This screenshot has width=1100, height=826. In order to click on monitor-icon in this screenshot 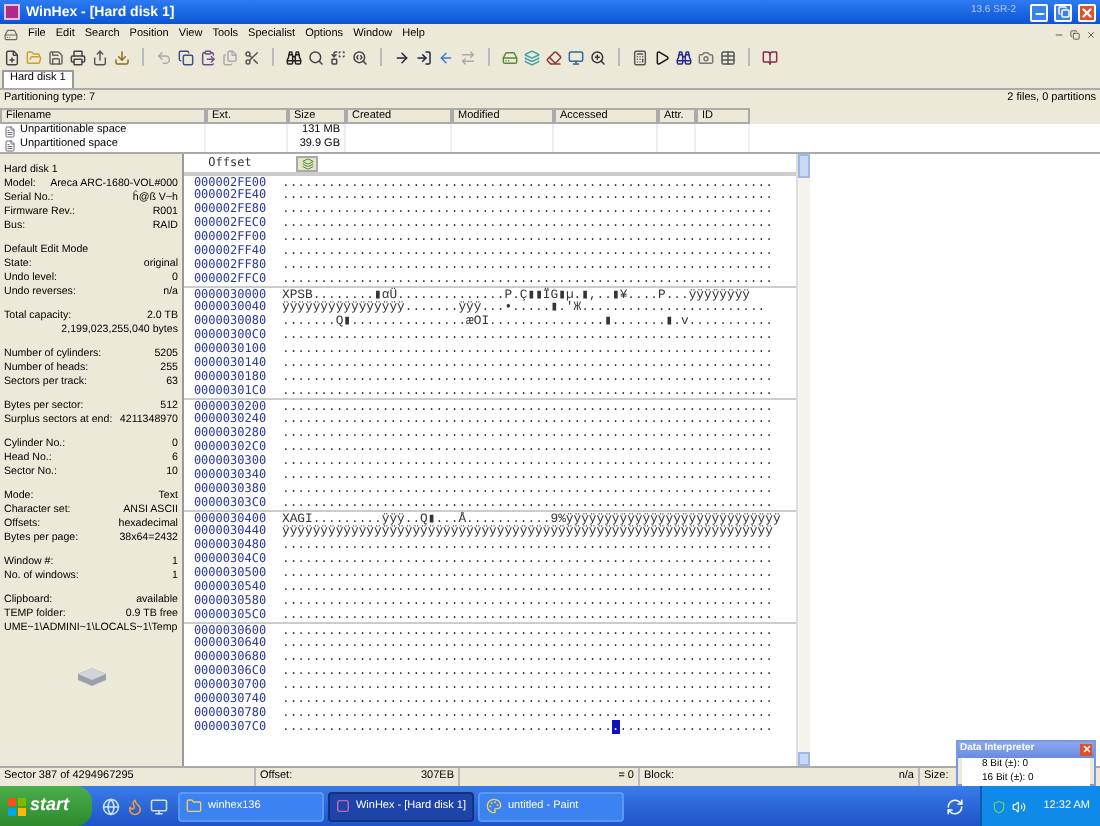, I will do `click(576, 57)`.